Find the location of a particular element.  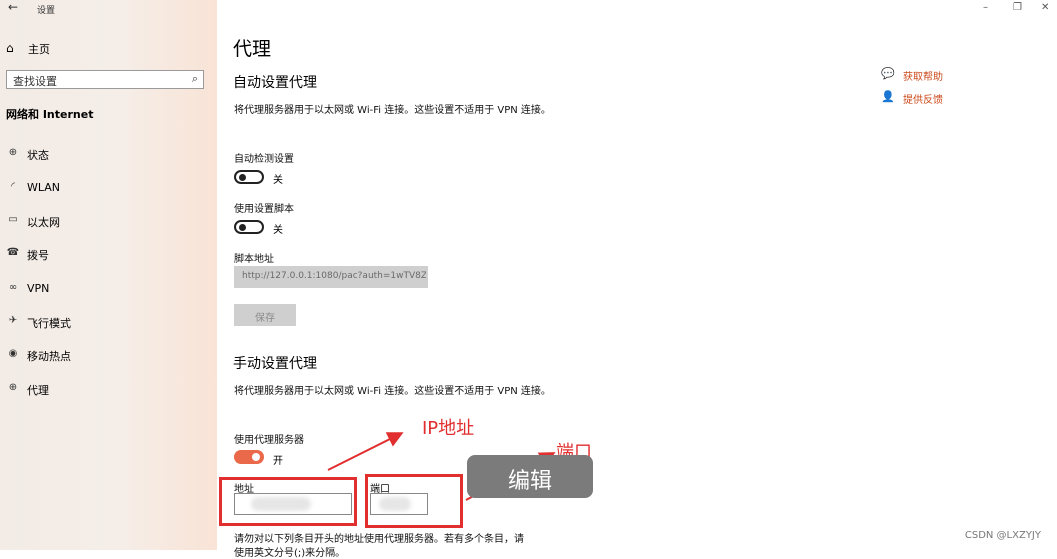

ip-arrow is located at coordinates (365, 451).